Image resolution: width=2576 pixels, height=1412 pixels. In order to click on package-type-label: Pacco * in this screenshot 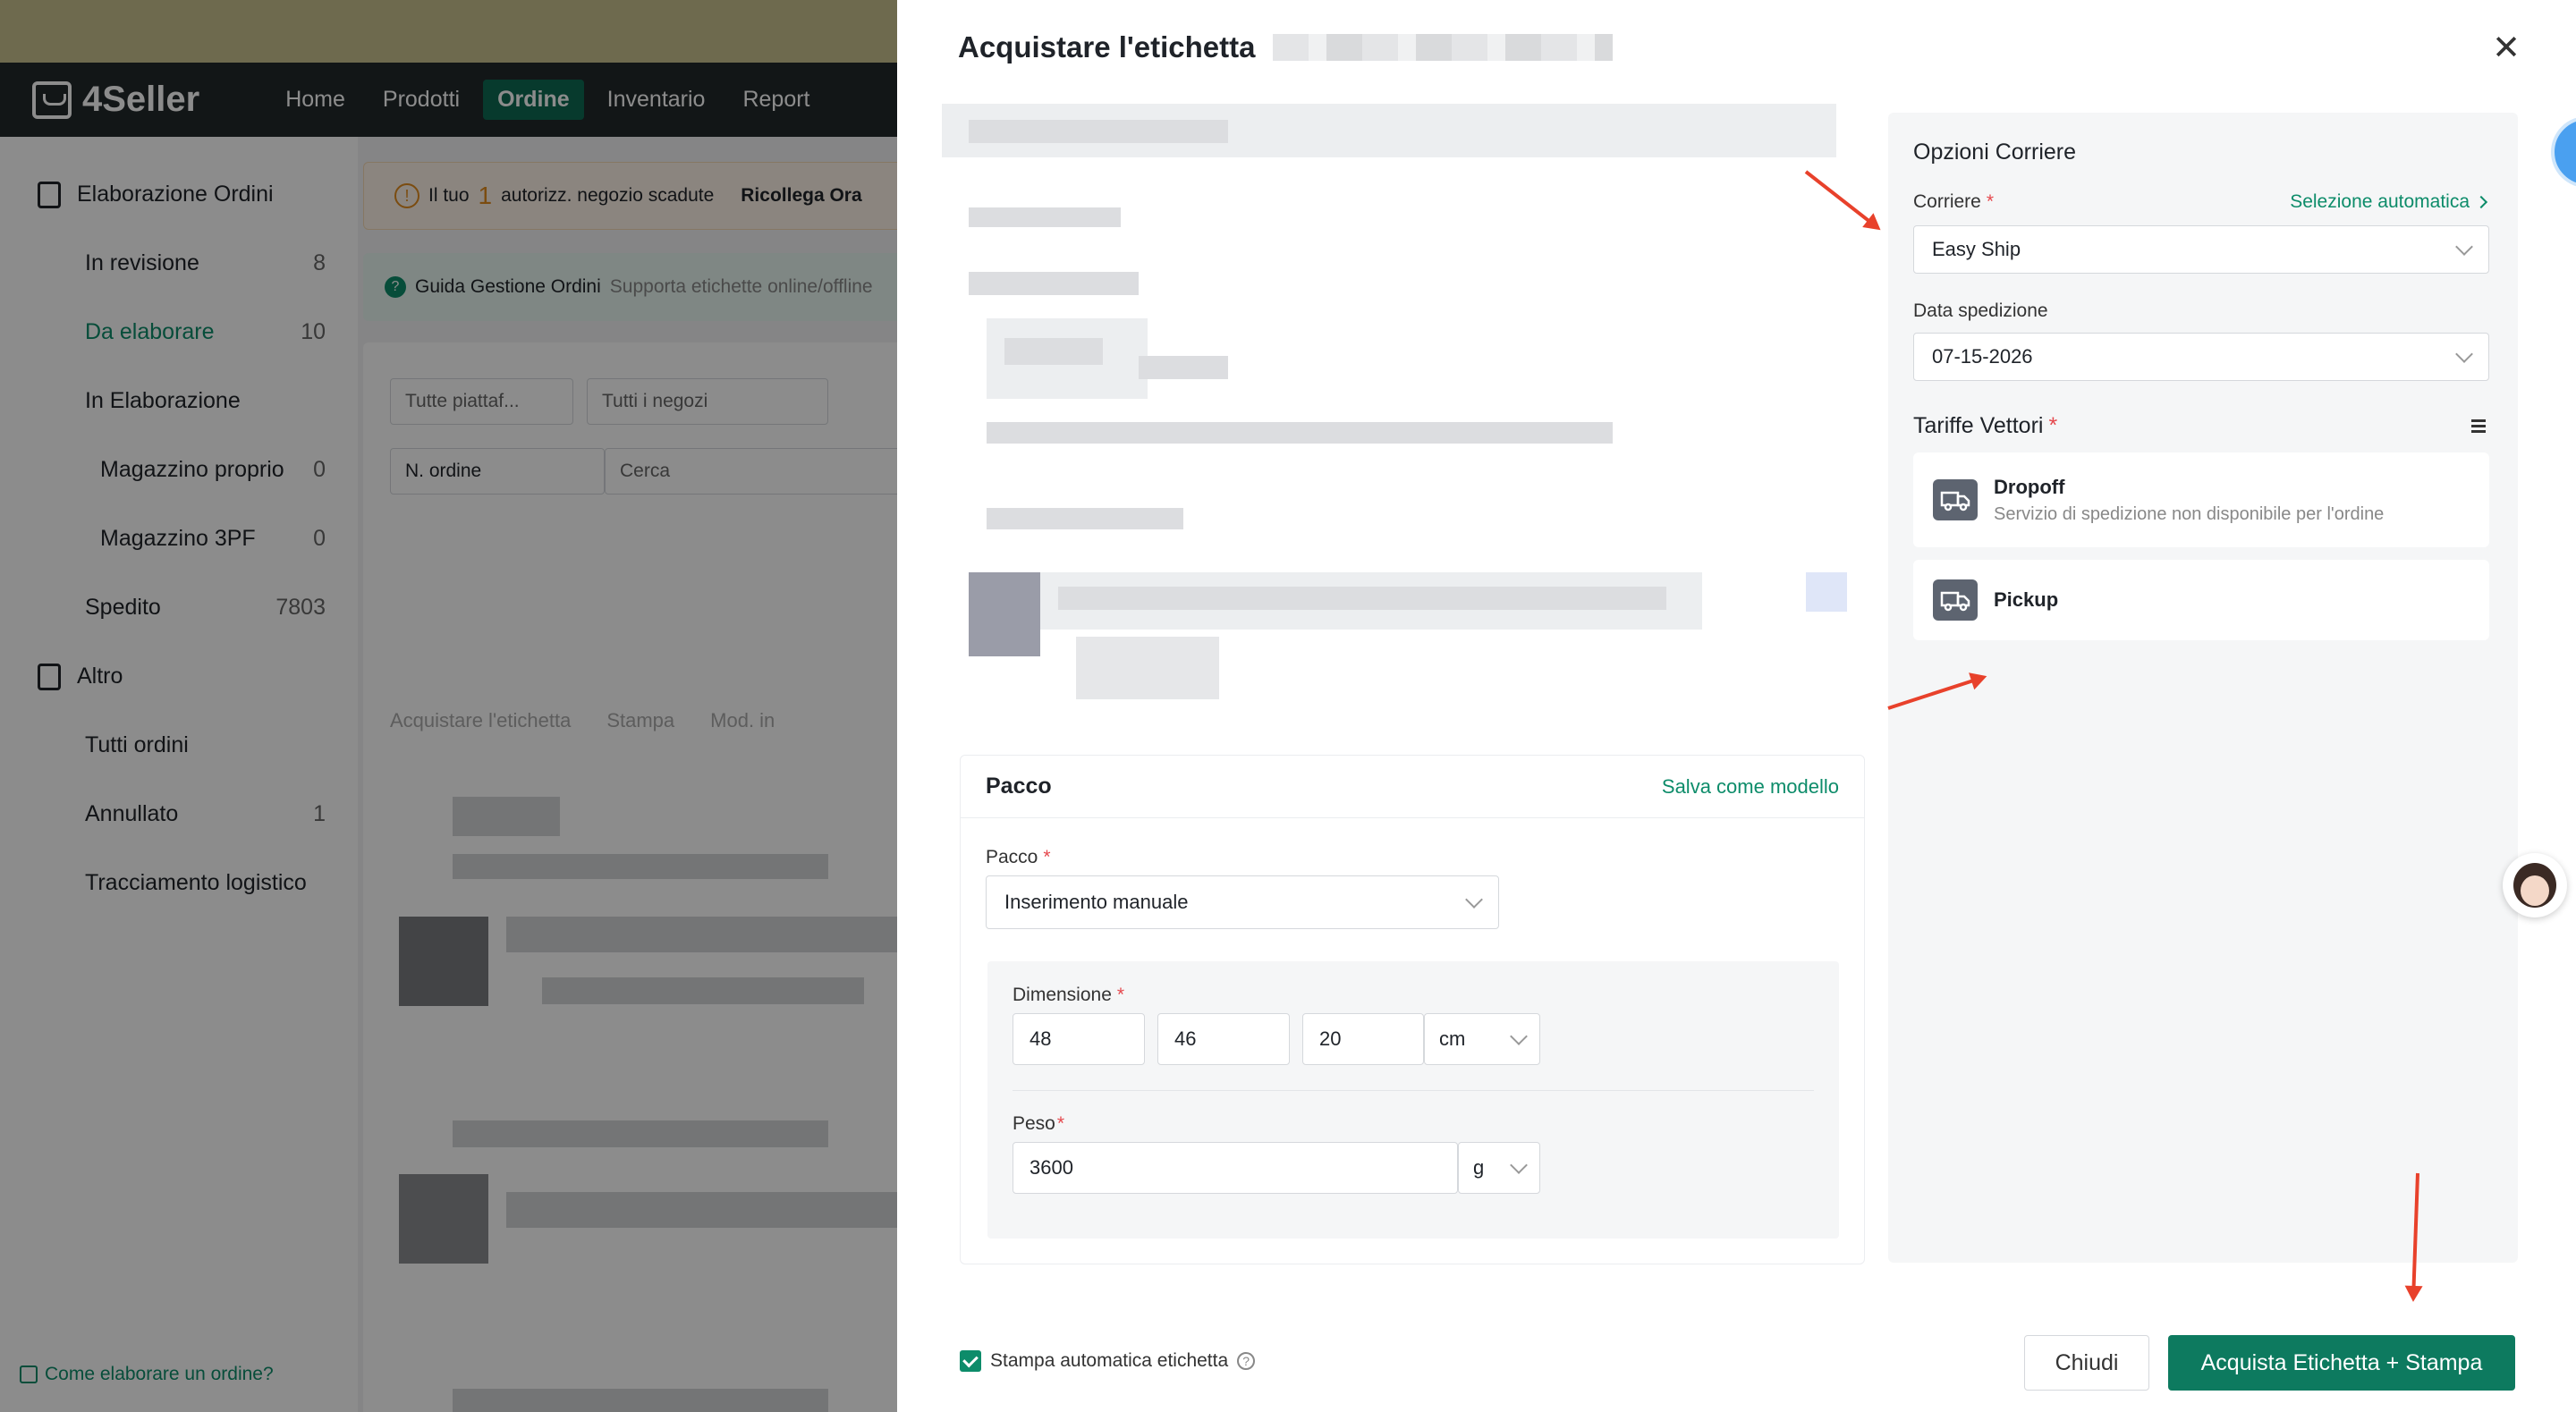, I will do `click(1018, 857)`.